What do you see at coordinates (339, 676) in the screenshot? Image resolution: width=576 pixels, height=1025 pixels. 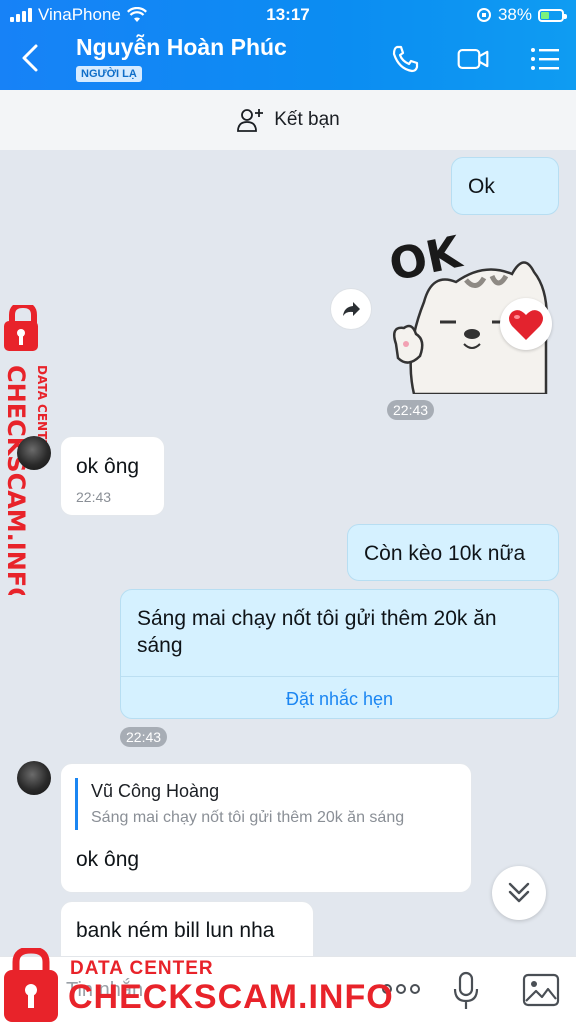 I see `divider` at bounding box center [339, 676].